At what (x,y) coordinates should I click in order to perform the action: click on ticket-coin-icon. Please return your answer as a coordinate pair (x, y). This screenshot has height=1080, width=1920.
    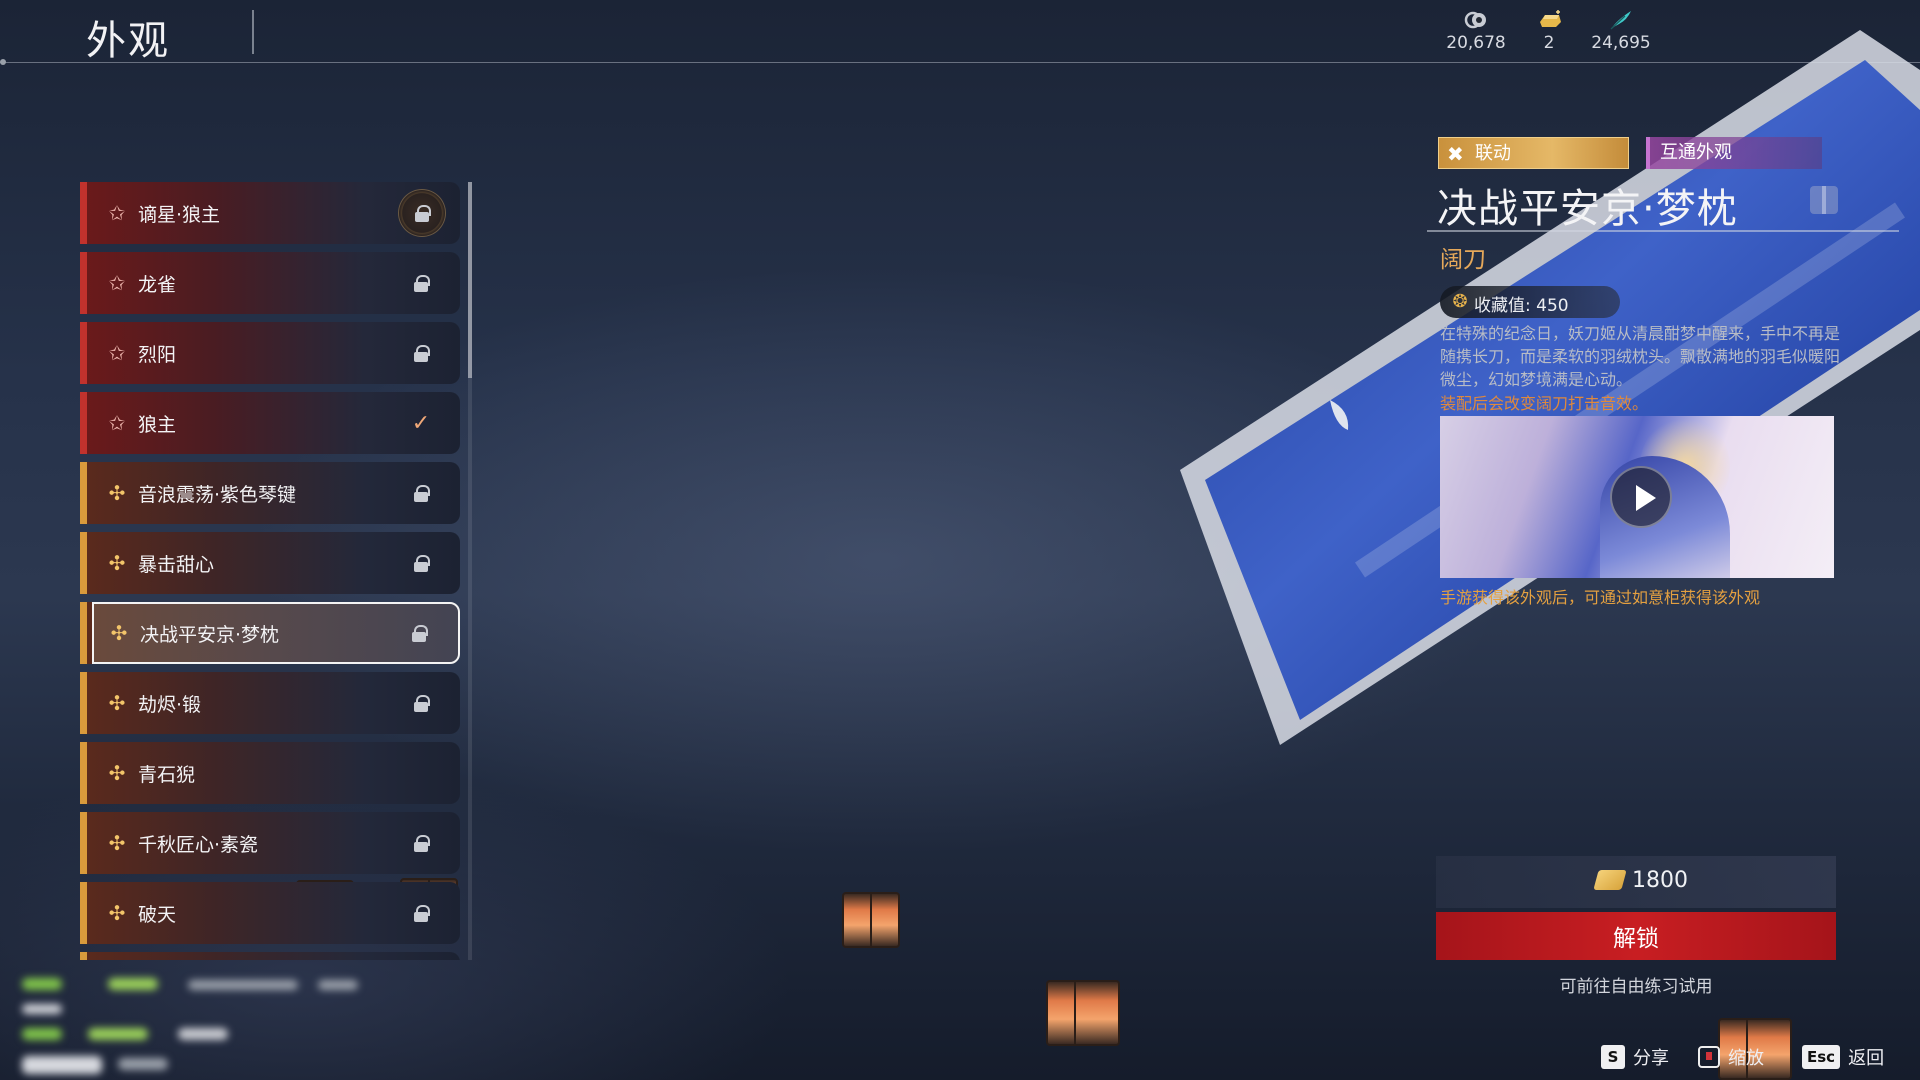
    Looking at the image, I should click on (1476, 20).